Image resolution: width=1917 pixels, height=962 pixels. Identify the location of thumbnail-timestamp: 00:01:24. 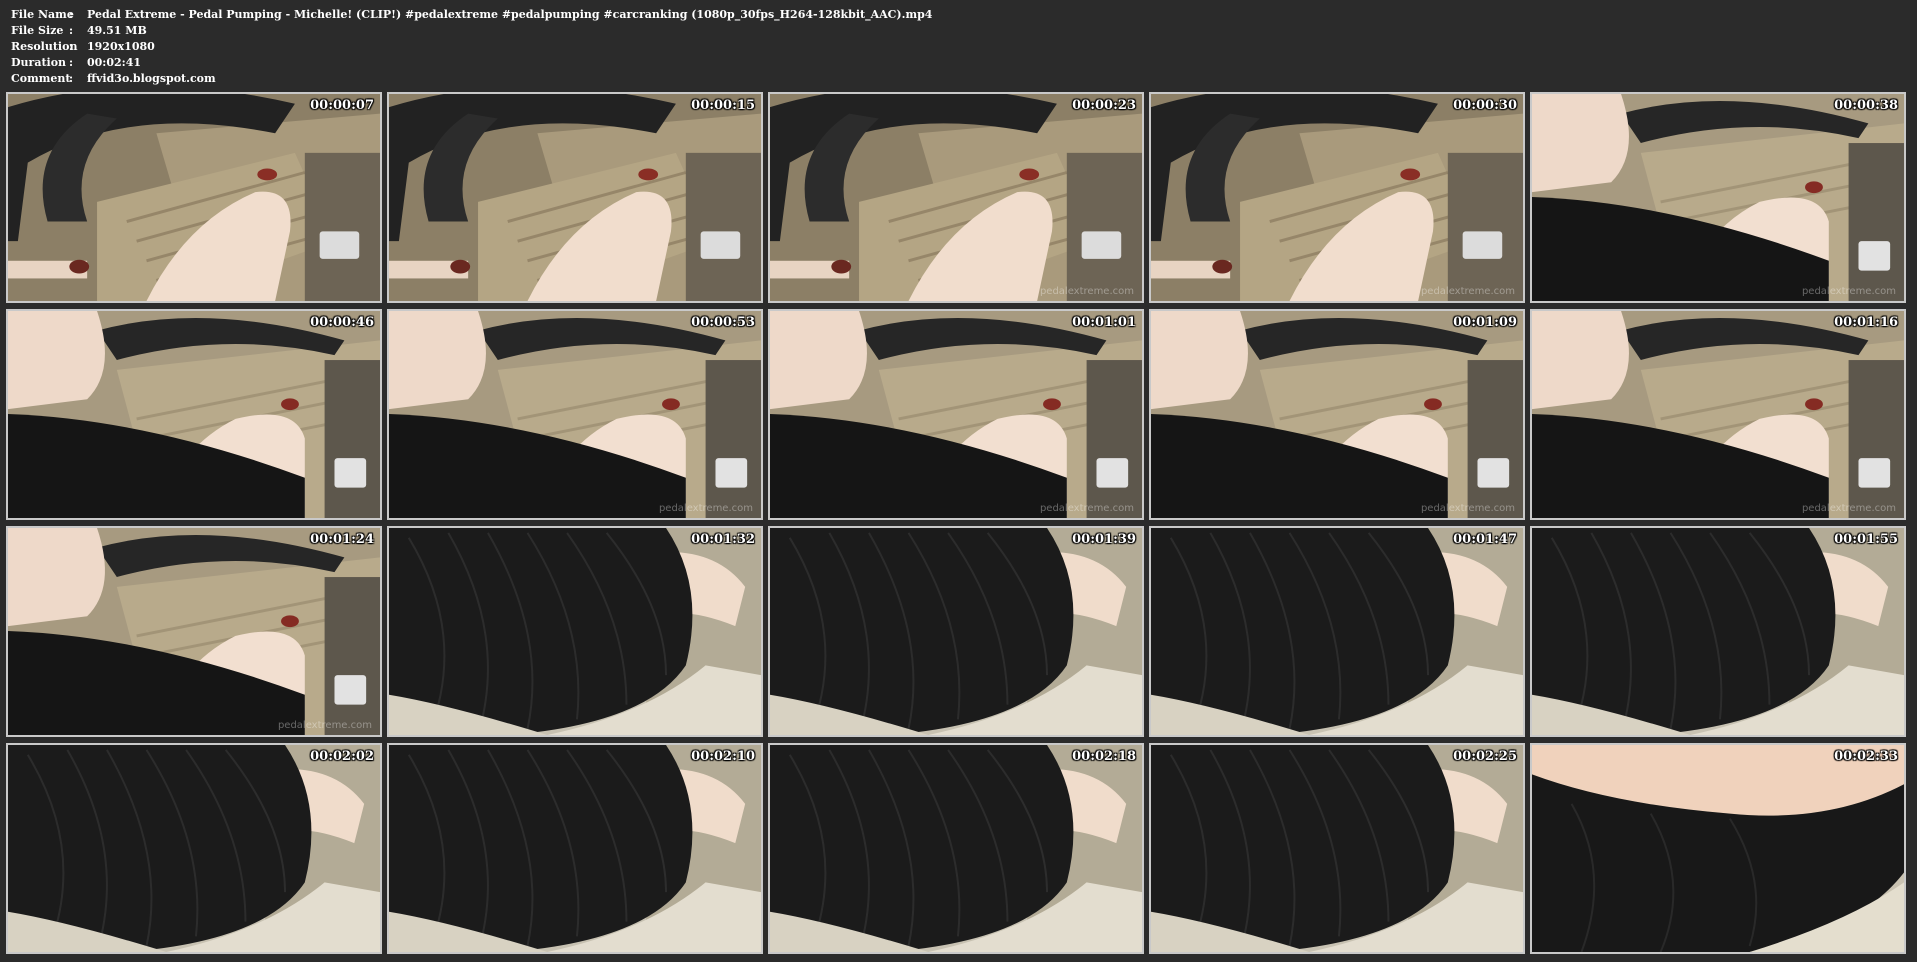
(342, 539).